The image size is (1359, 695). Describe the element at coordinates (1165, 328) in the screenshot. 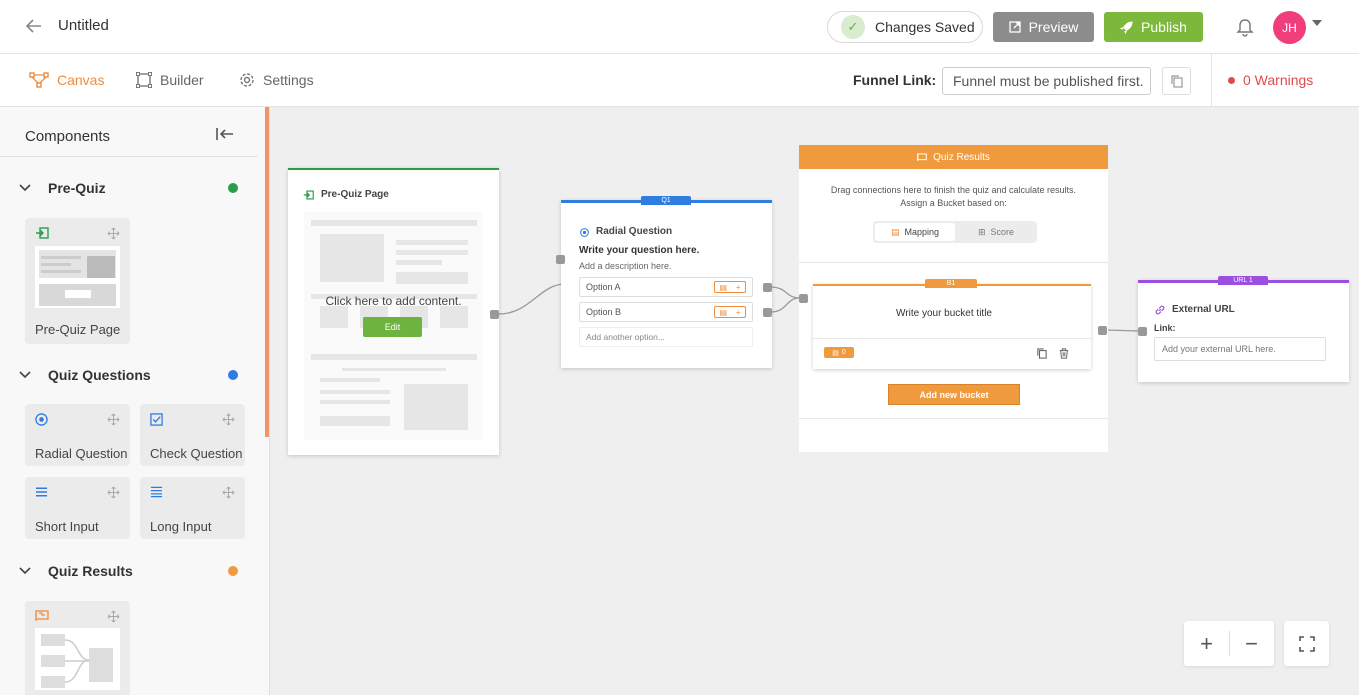

I see `link-label: Link:` at that location.